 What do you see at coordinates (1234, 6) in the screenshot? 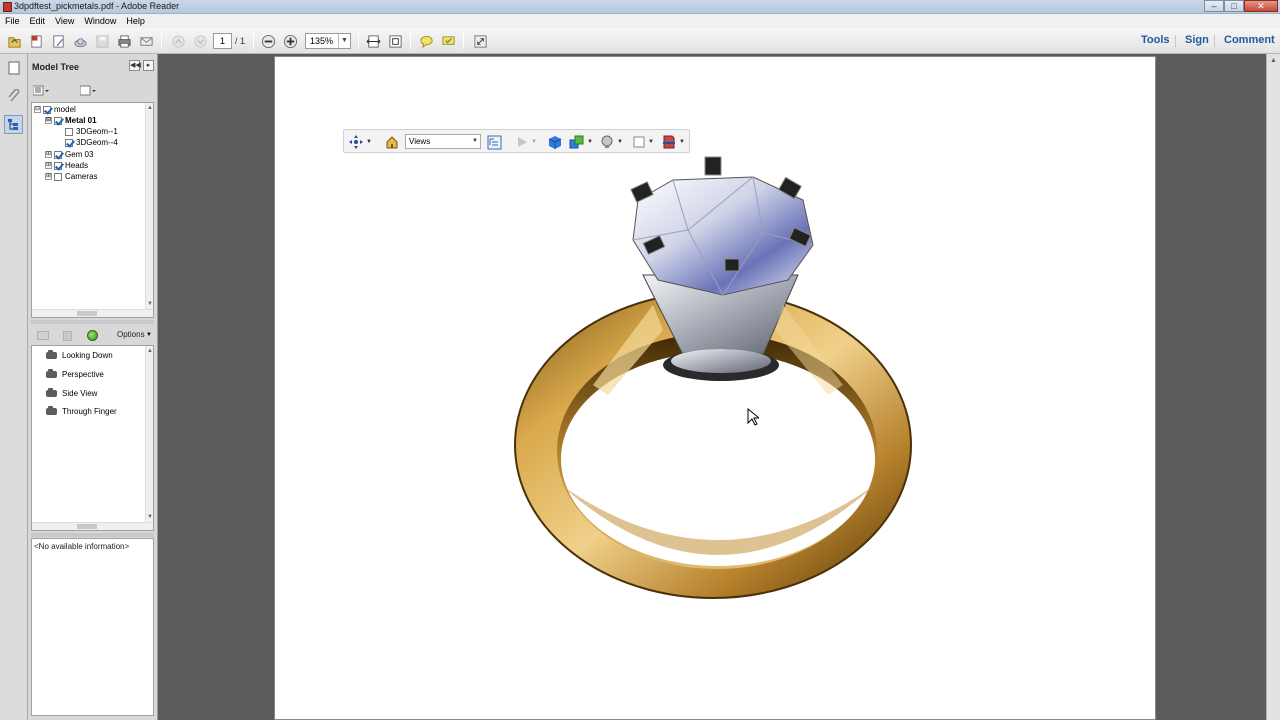
I see `maximize-button: □` at bounding box center [1234, 6].